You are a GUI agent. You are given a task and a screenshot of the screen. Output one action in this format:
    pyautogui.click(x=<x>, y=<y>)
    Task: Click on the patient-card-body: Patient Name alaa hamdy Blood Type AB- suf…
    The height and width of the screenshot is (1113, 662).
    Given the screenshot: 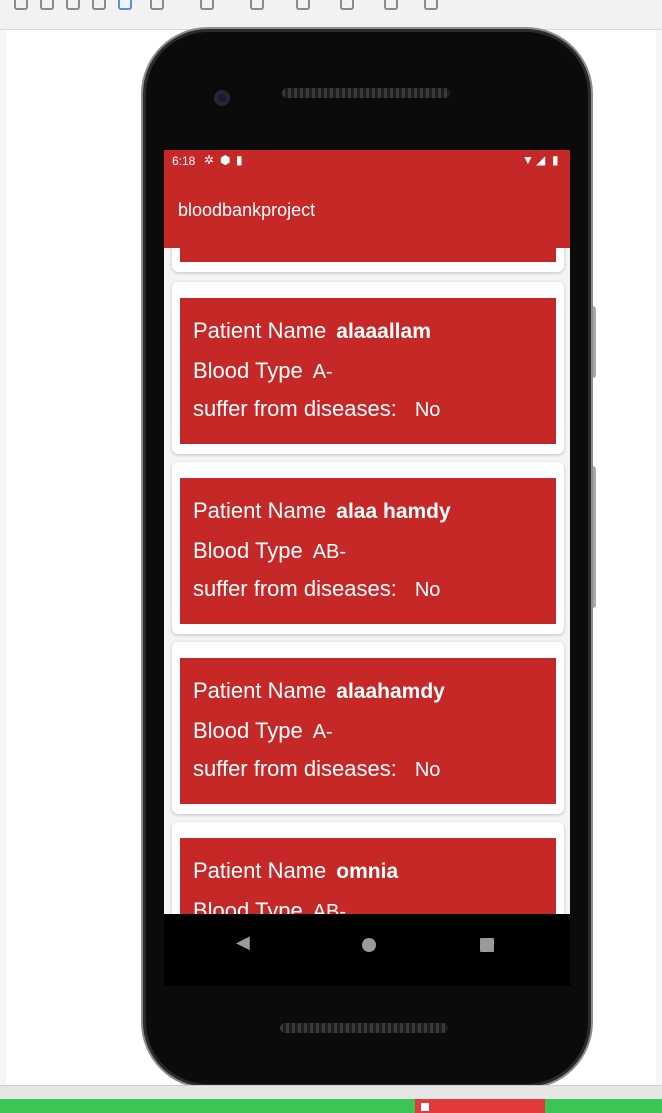 What is the action you would take?
    pyautogui.click(x=368, y=551)
    